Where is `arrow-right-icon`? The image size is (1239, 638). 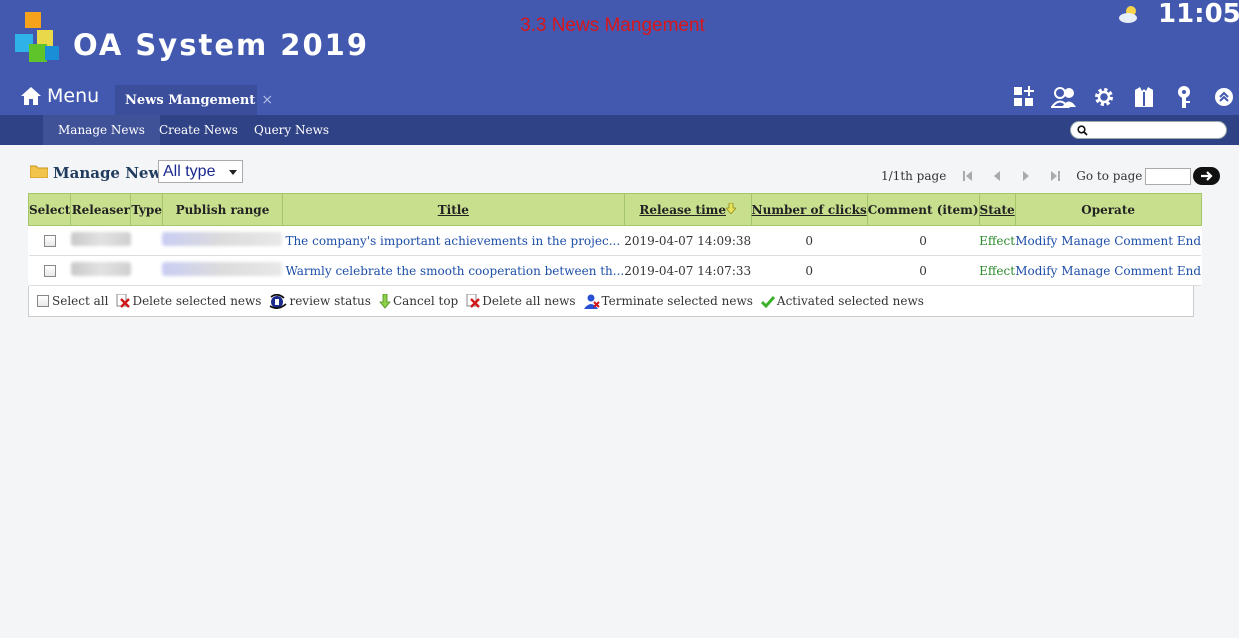
arrow-right-icon is located at coordinates (1206, 176).